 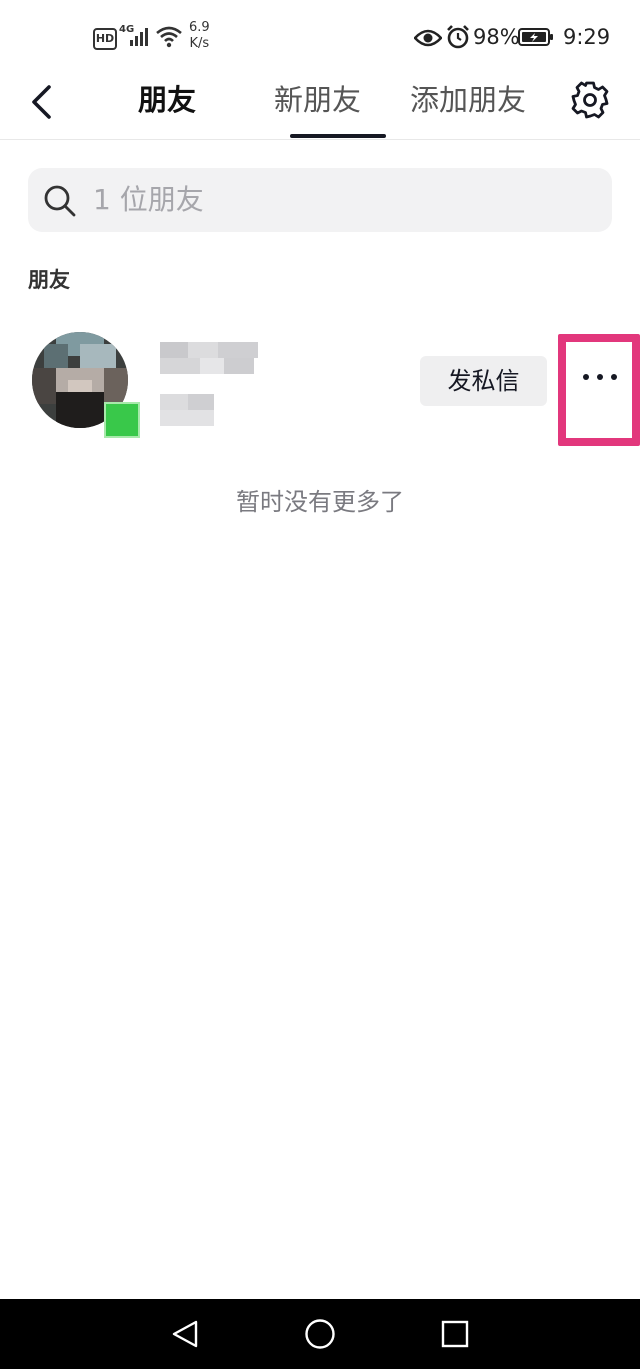 I want to click on clock: 9:29, so click(x=587, y=37).